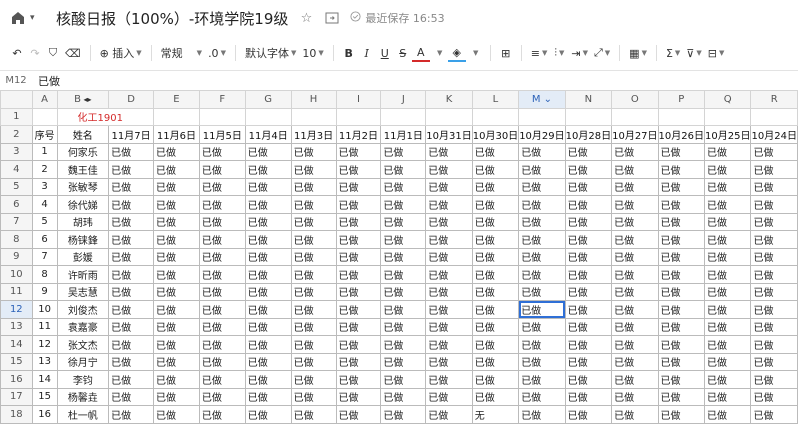  I want to click on header-cell: 10月31日, so click(449, 134).